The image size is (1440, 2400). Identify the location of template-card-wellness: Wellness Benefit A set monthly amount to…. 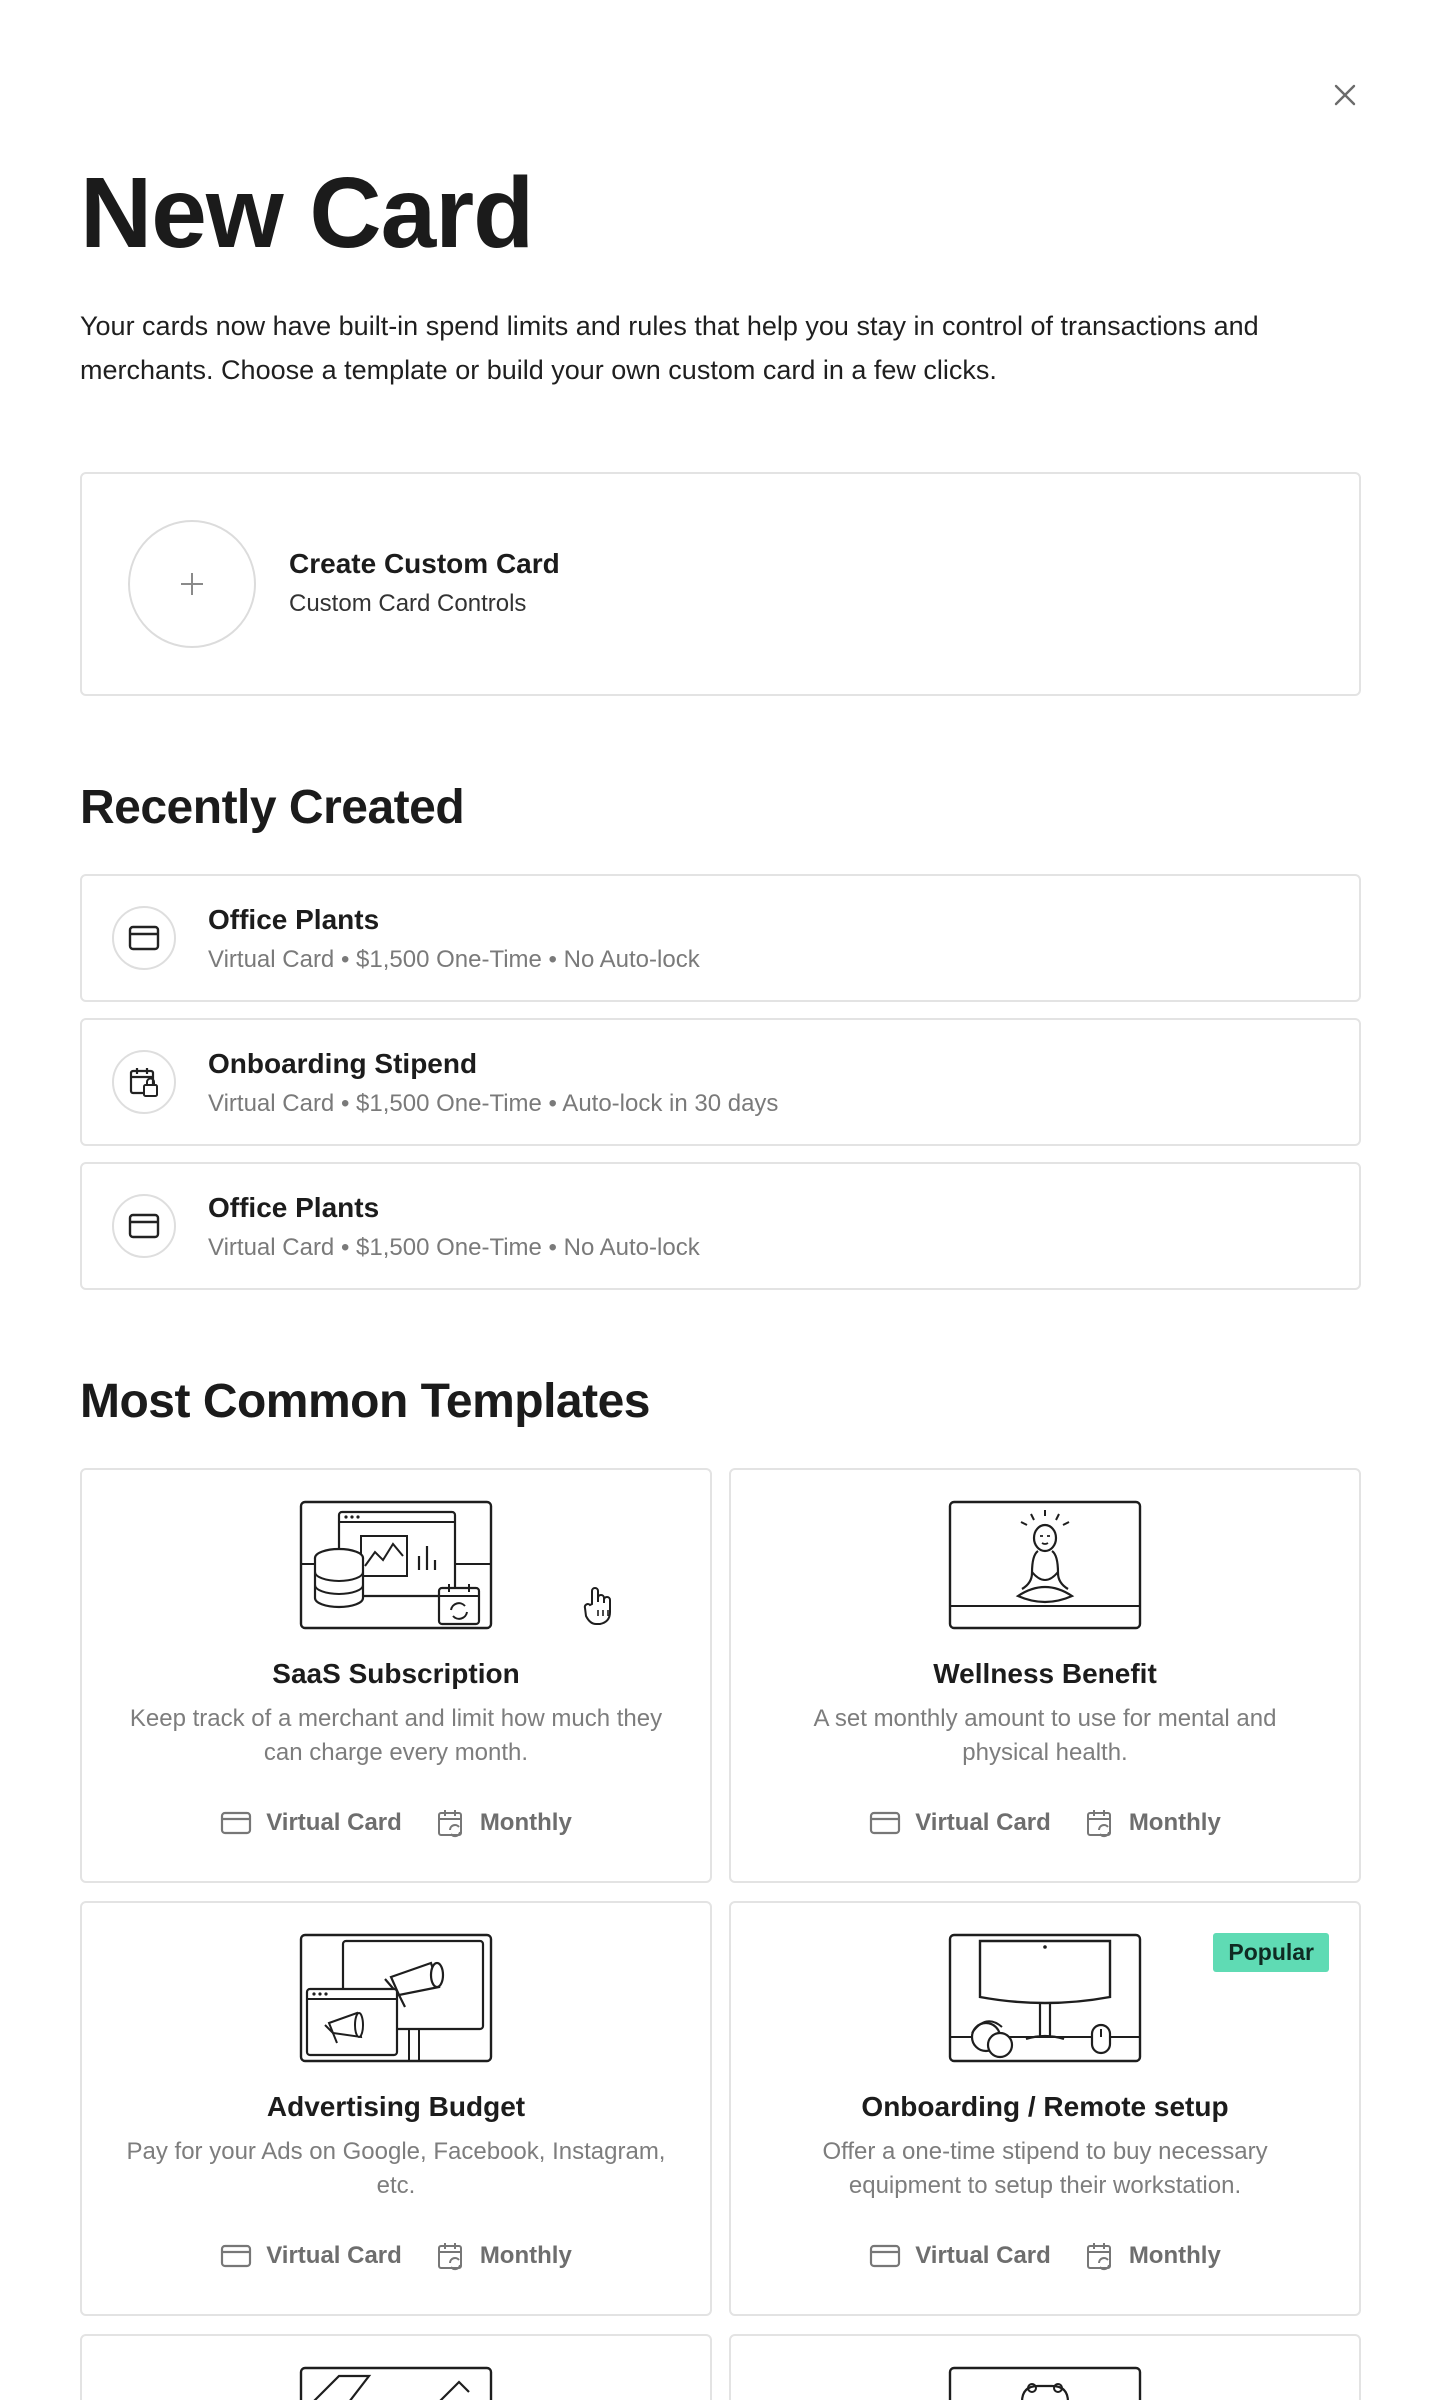
(1045, 1675).